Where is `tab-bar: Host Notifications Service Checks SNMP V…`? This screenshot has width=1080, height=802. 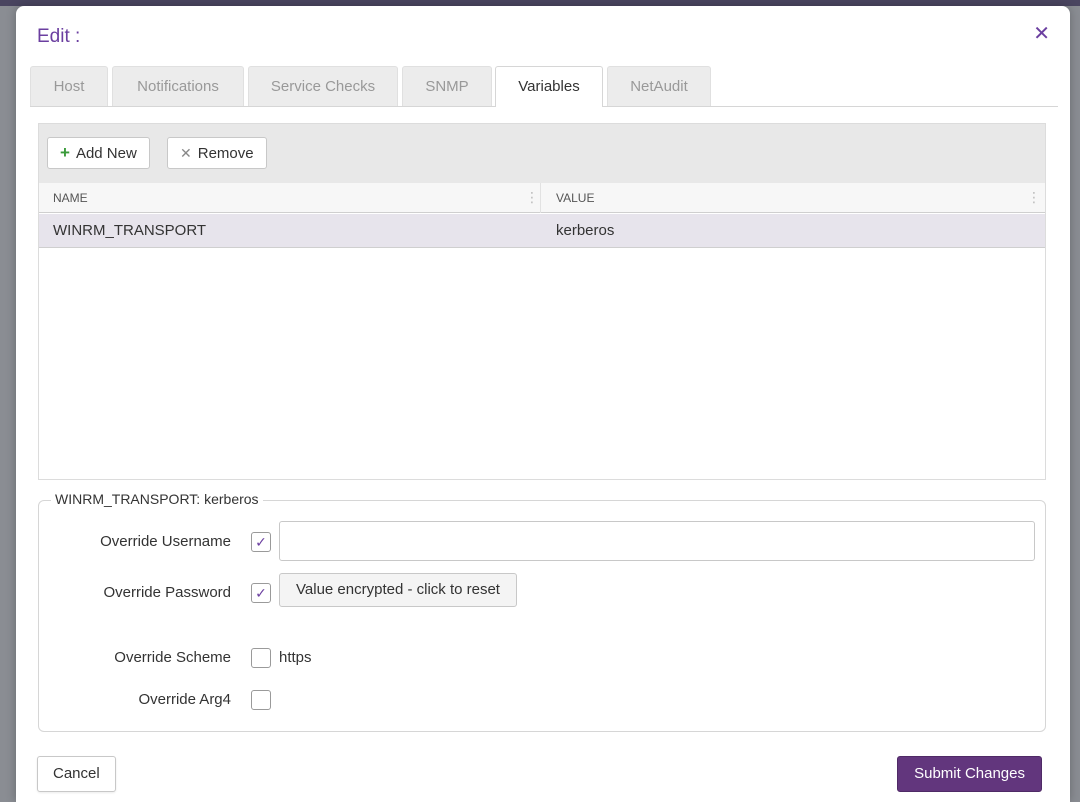 tab-bar: Host Notifications Service Checks SNMP V… is located at coordinates (544, 86).